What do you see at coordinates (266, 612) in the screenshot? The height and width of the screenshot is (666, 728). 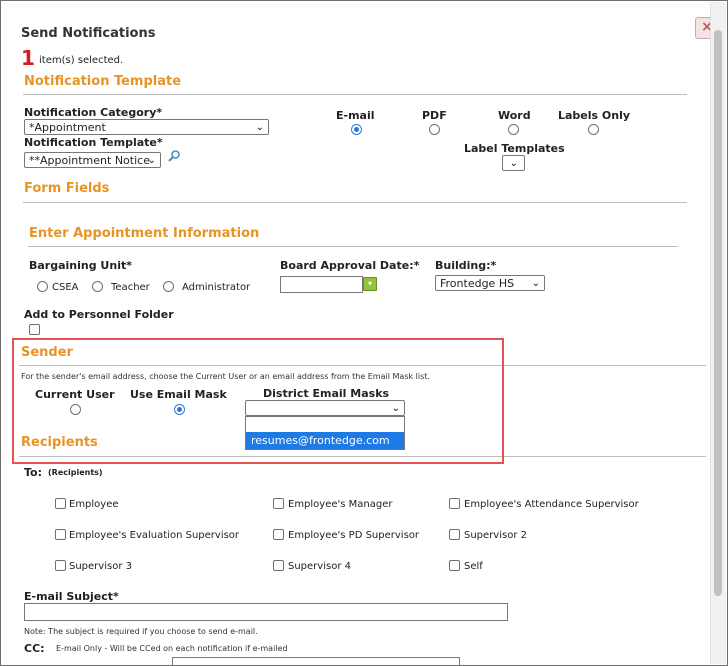 I see `email-subject-input` at bounding box center [266, 612].